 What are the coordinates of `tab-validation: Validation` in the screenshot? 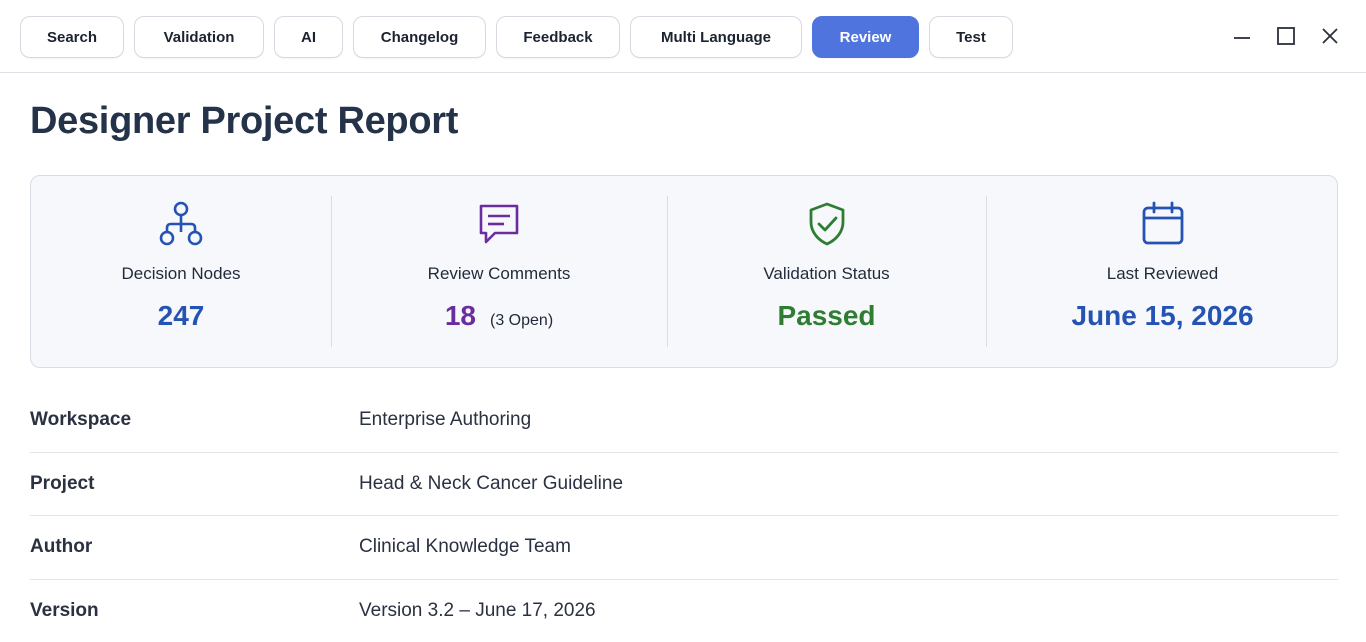 It's located at (199, 37).